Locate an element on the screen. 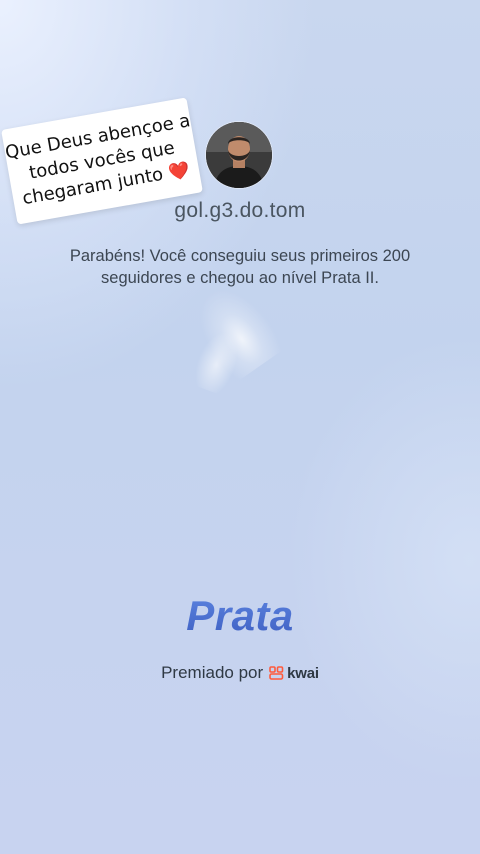  heart-icon: ❤️ is located at coordinates (179, 172).